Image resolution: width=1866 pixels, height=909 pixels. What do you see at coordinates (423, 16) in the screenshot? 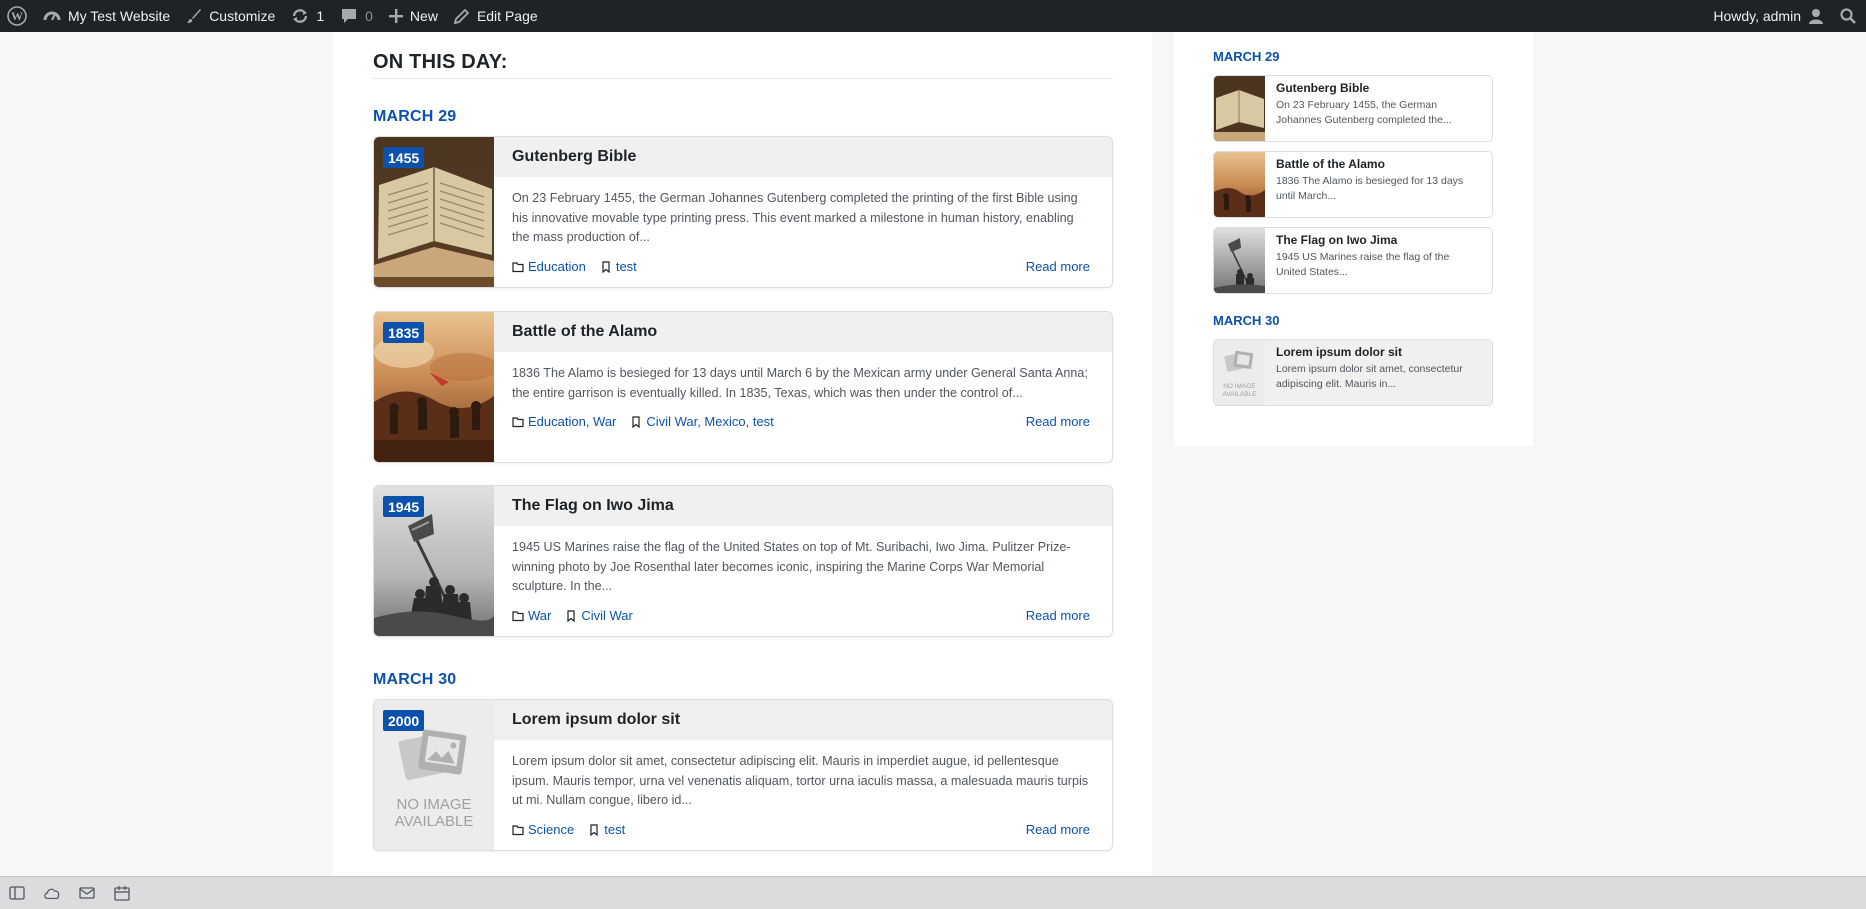
I see `new-label: New` at bounding box center [423, 16].